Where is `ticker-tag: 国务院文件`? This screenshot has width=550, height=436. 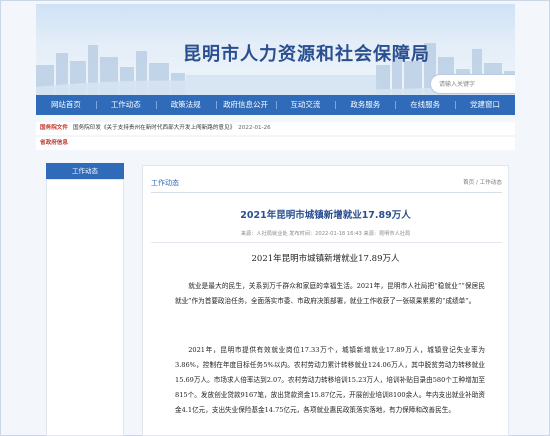 ticker-tag: 国务院文件 is located at coordinates (54, 128).